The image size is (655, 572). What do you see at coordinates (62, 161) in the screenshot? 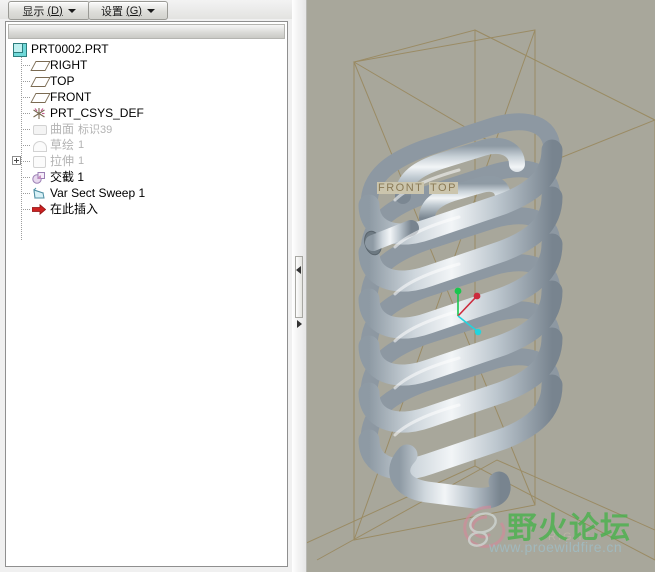
I see `tree-item-label: 拉伸` at bounding box center [62, 161].